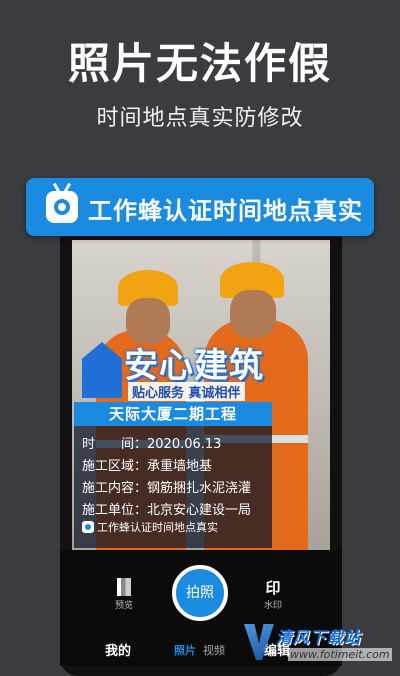 This screenshot has width=400, height=676. I want to click on tab-mine: 我的, so click(118, 649).